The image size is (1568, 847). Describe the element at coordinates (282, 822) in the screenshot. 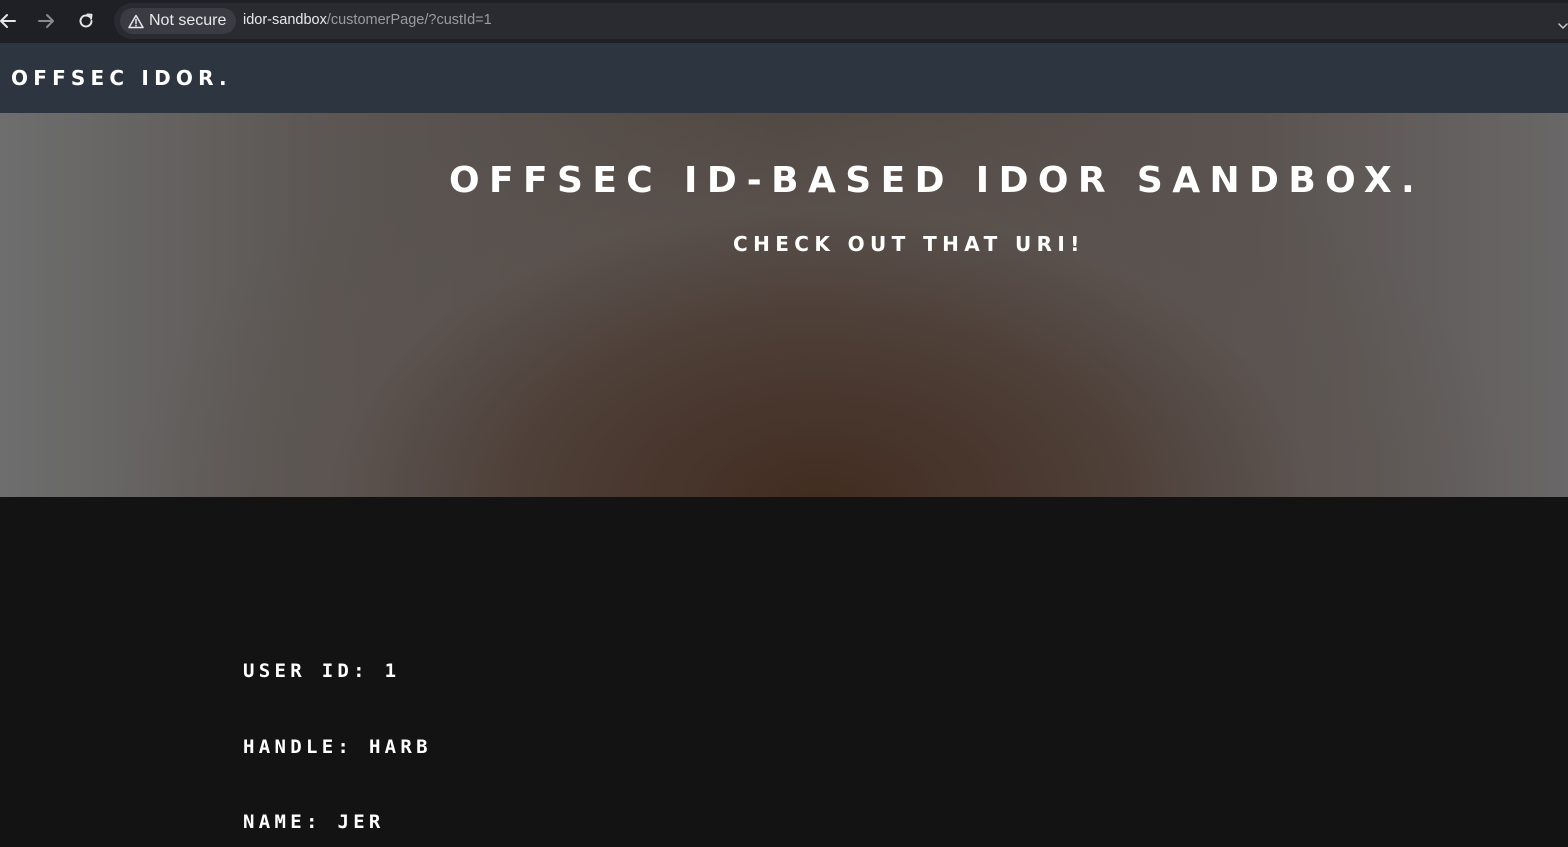

I see `name-label: NAME:` at that location.